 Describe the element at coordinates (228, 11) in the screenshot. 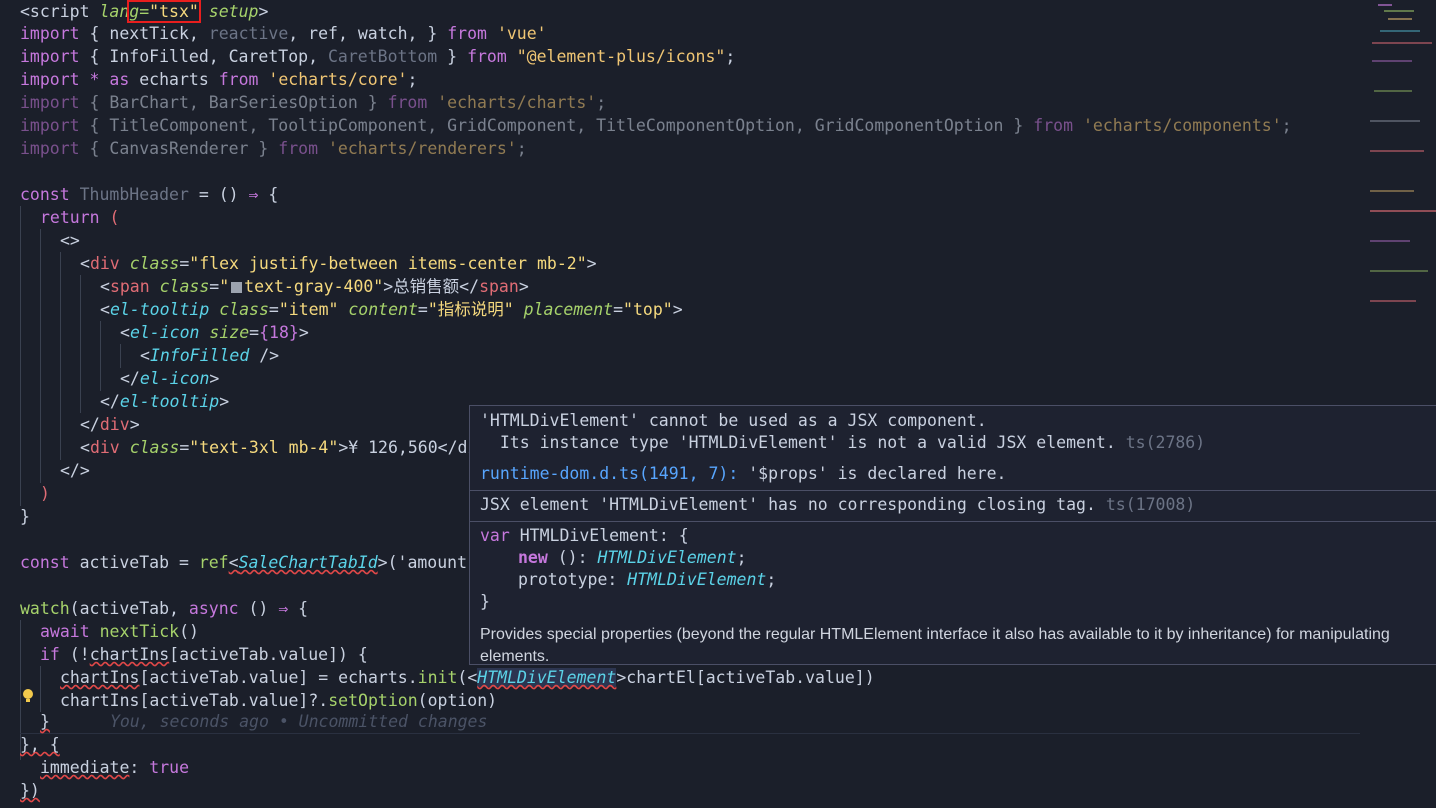

I see `token: setup` at that location.